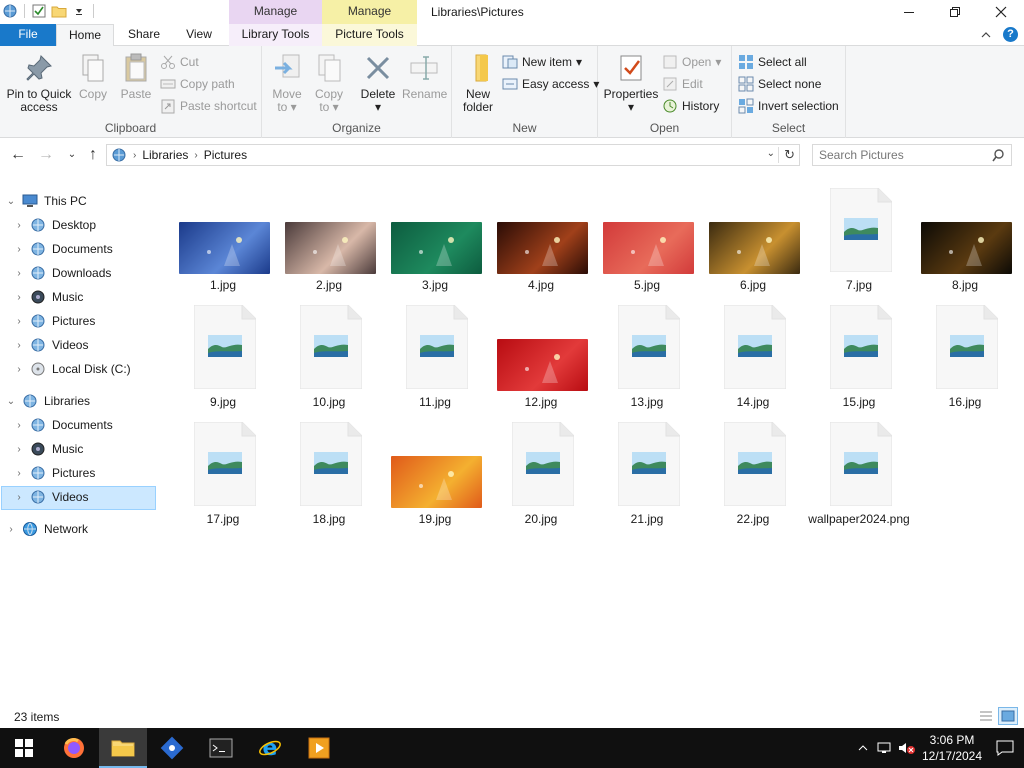 The width and height of the screenshot is (1024, 768). What do you see at coordinates (541, 478) in the screenshot?
I see `file-item: 20.jpg` at bounding box center [541, 478].